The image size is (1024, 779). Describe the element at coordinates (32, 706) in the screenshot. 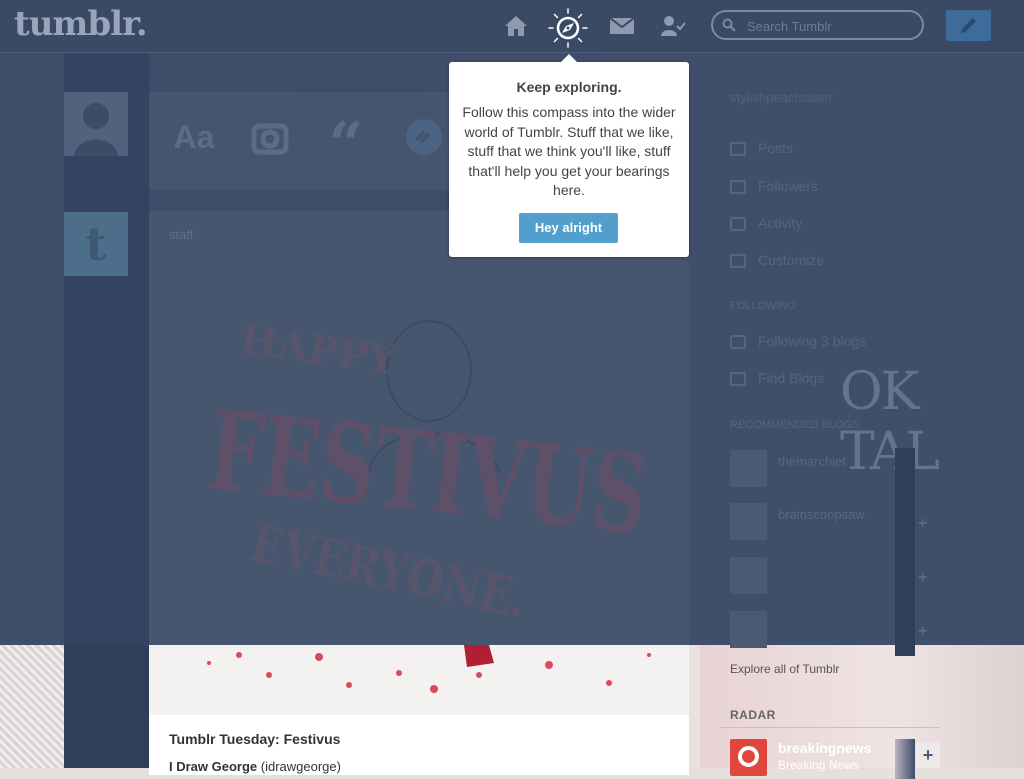

I see `background-photo-left` at that location.